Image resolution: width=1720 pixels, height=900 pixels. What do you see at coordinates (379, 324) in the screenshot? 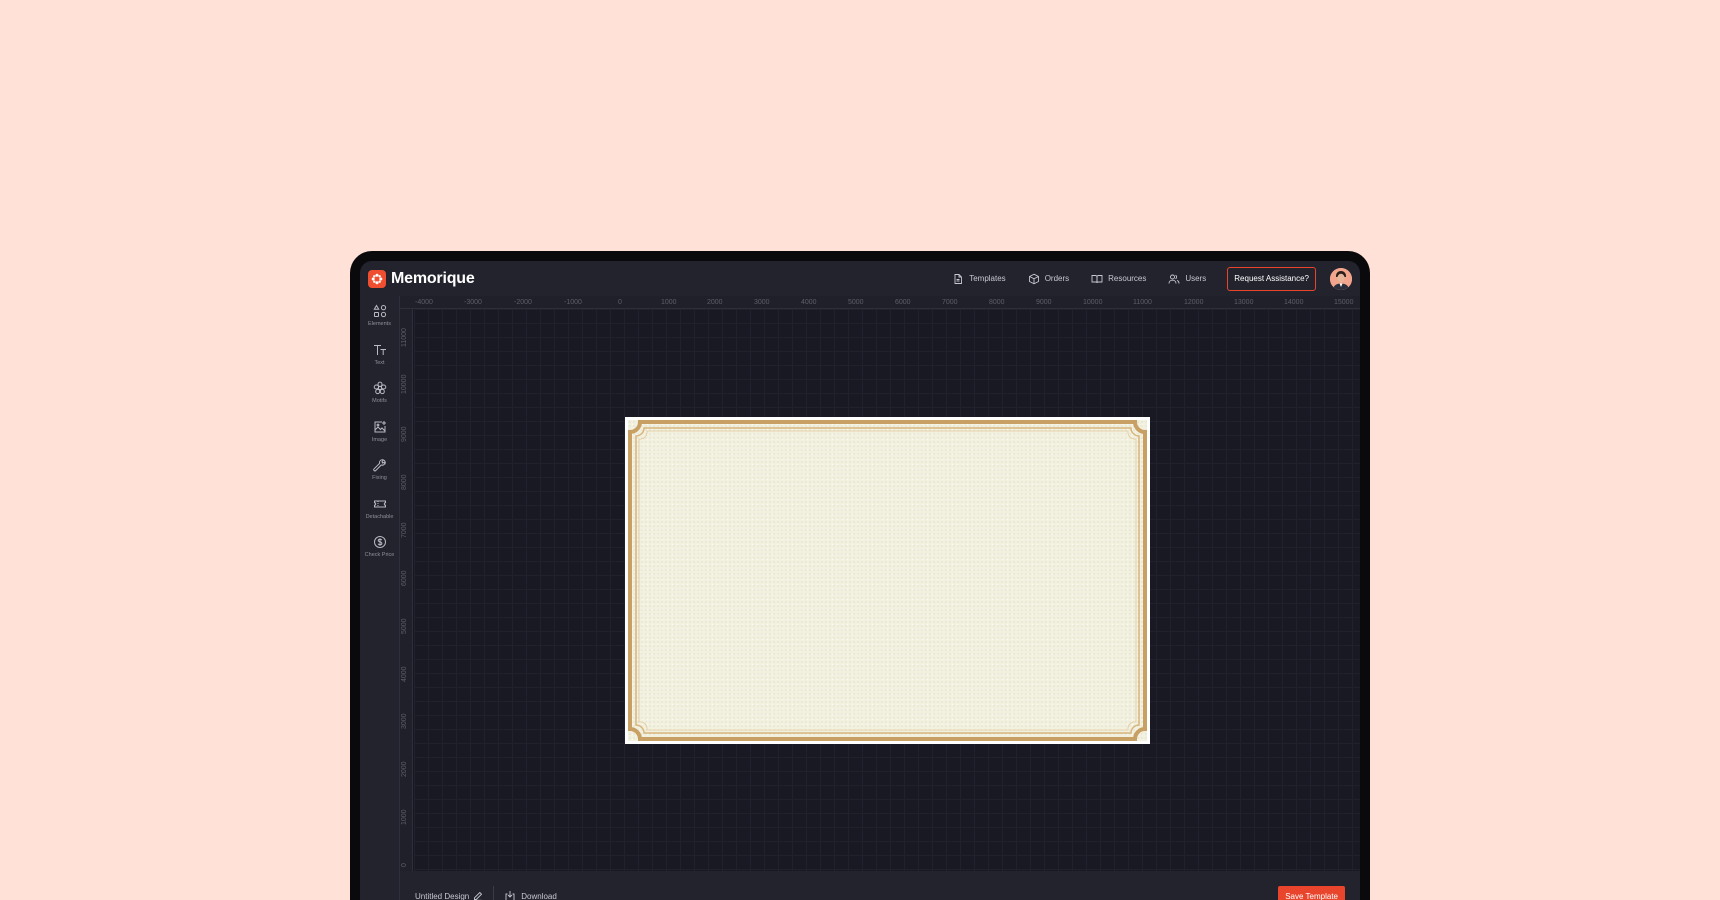
I see `tool-label: Elements` at bounding box center [379, 324].